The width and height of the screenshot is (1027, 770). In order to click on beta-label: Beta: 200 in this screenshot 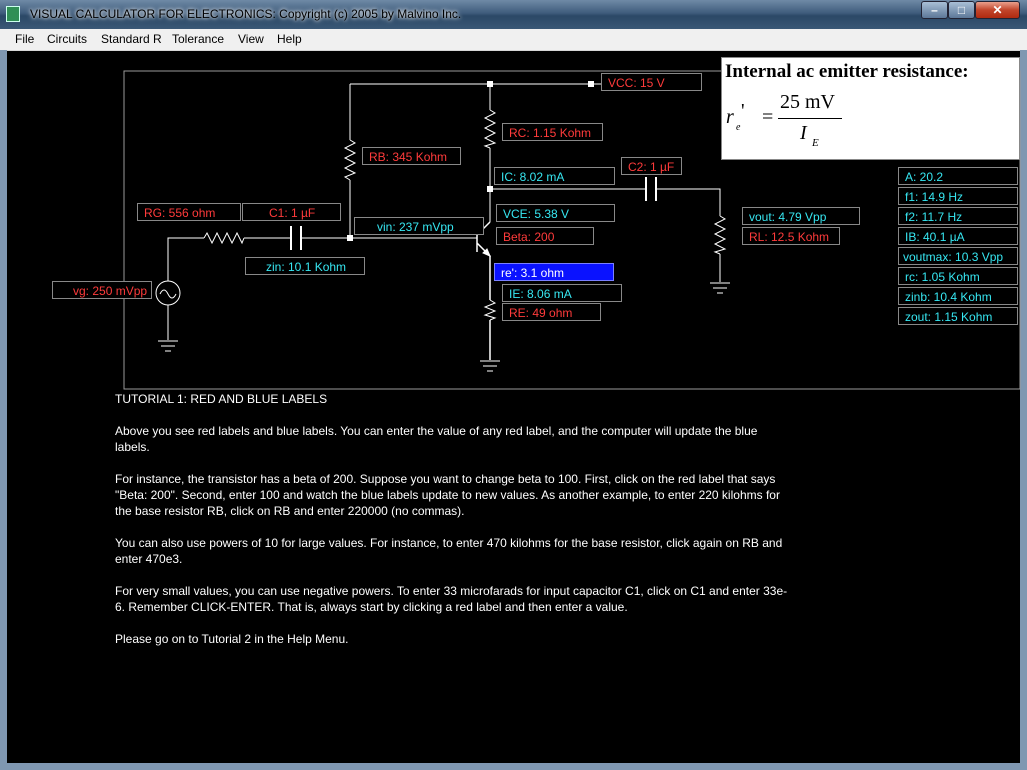, I will do `click(545, 236)`.